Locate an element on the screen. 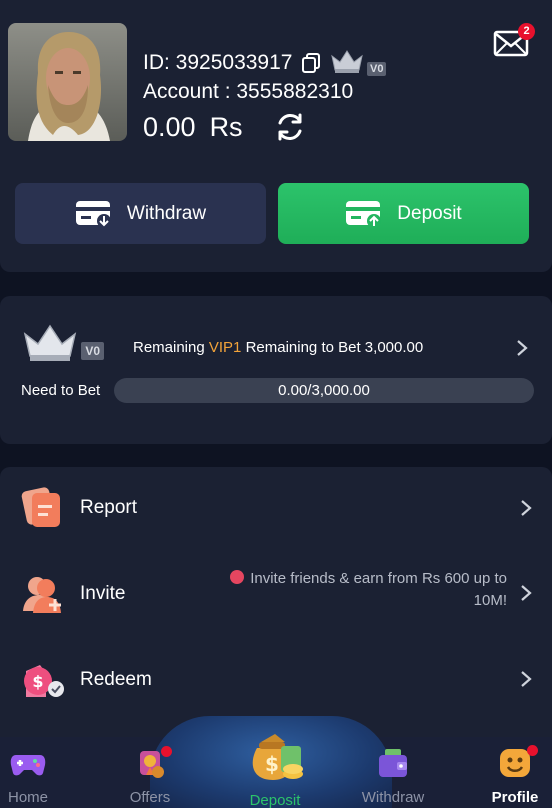  profile-notification-dot is located at coordinates (532, 750).